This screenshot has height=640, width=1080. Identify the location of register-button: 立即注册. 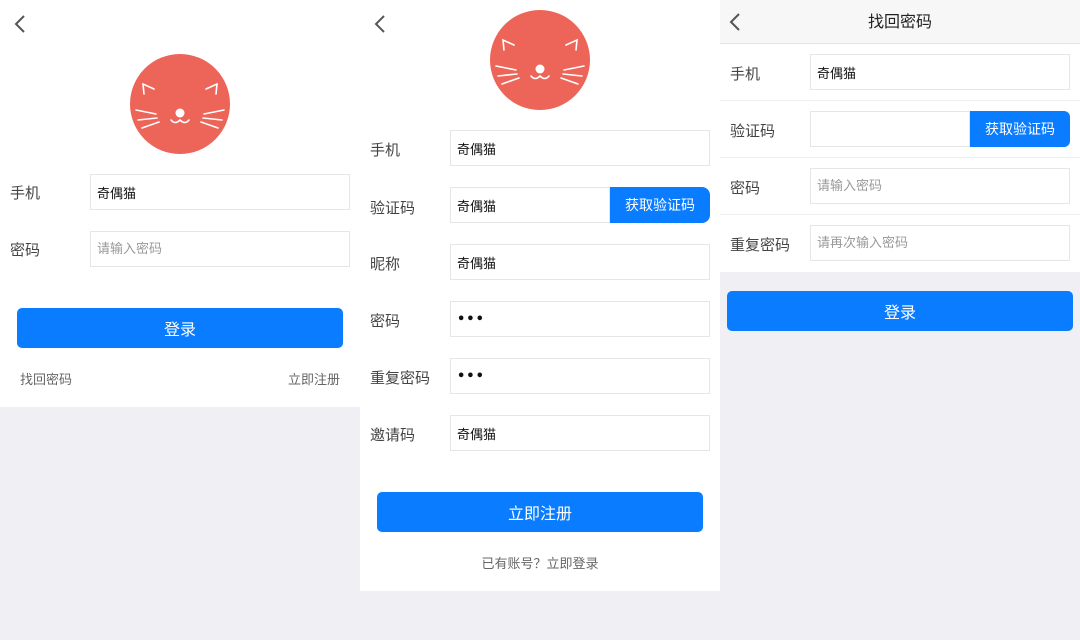
(540, 512).